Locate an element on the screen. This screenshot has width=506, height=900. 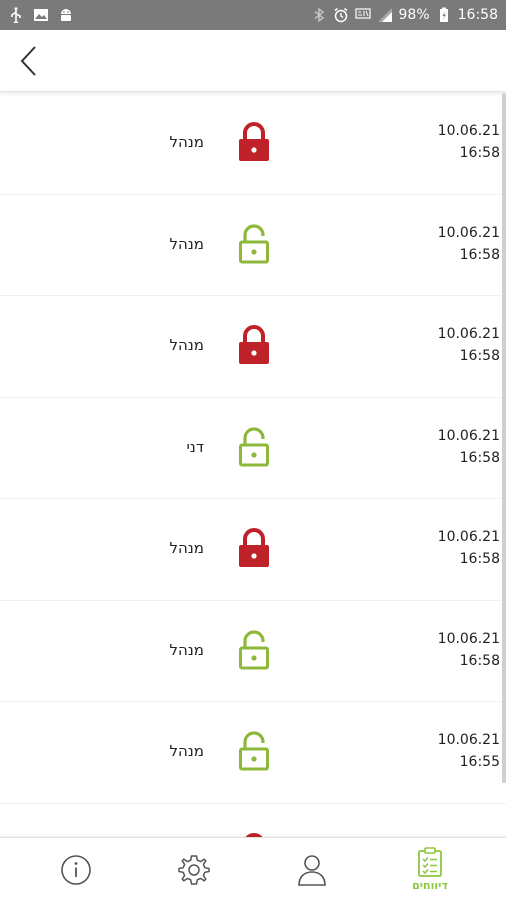
signal-icon is located at coordinates (385, 15).